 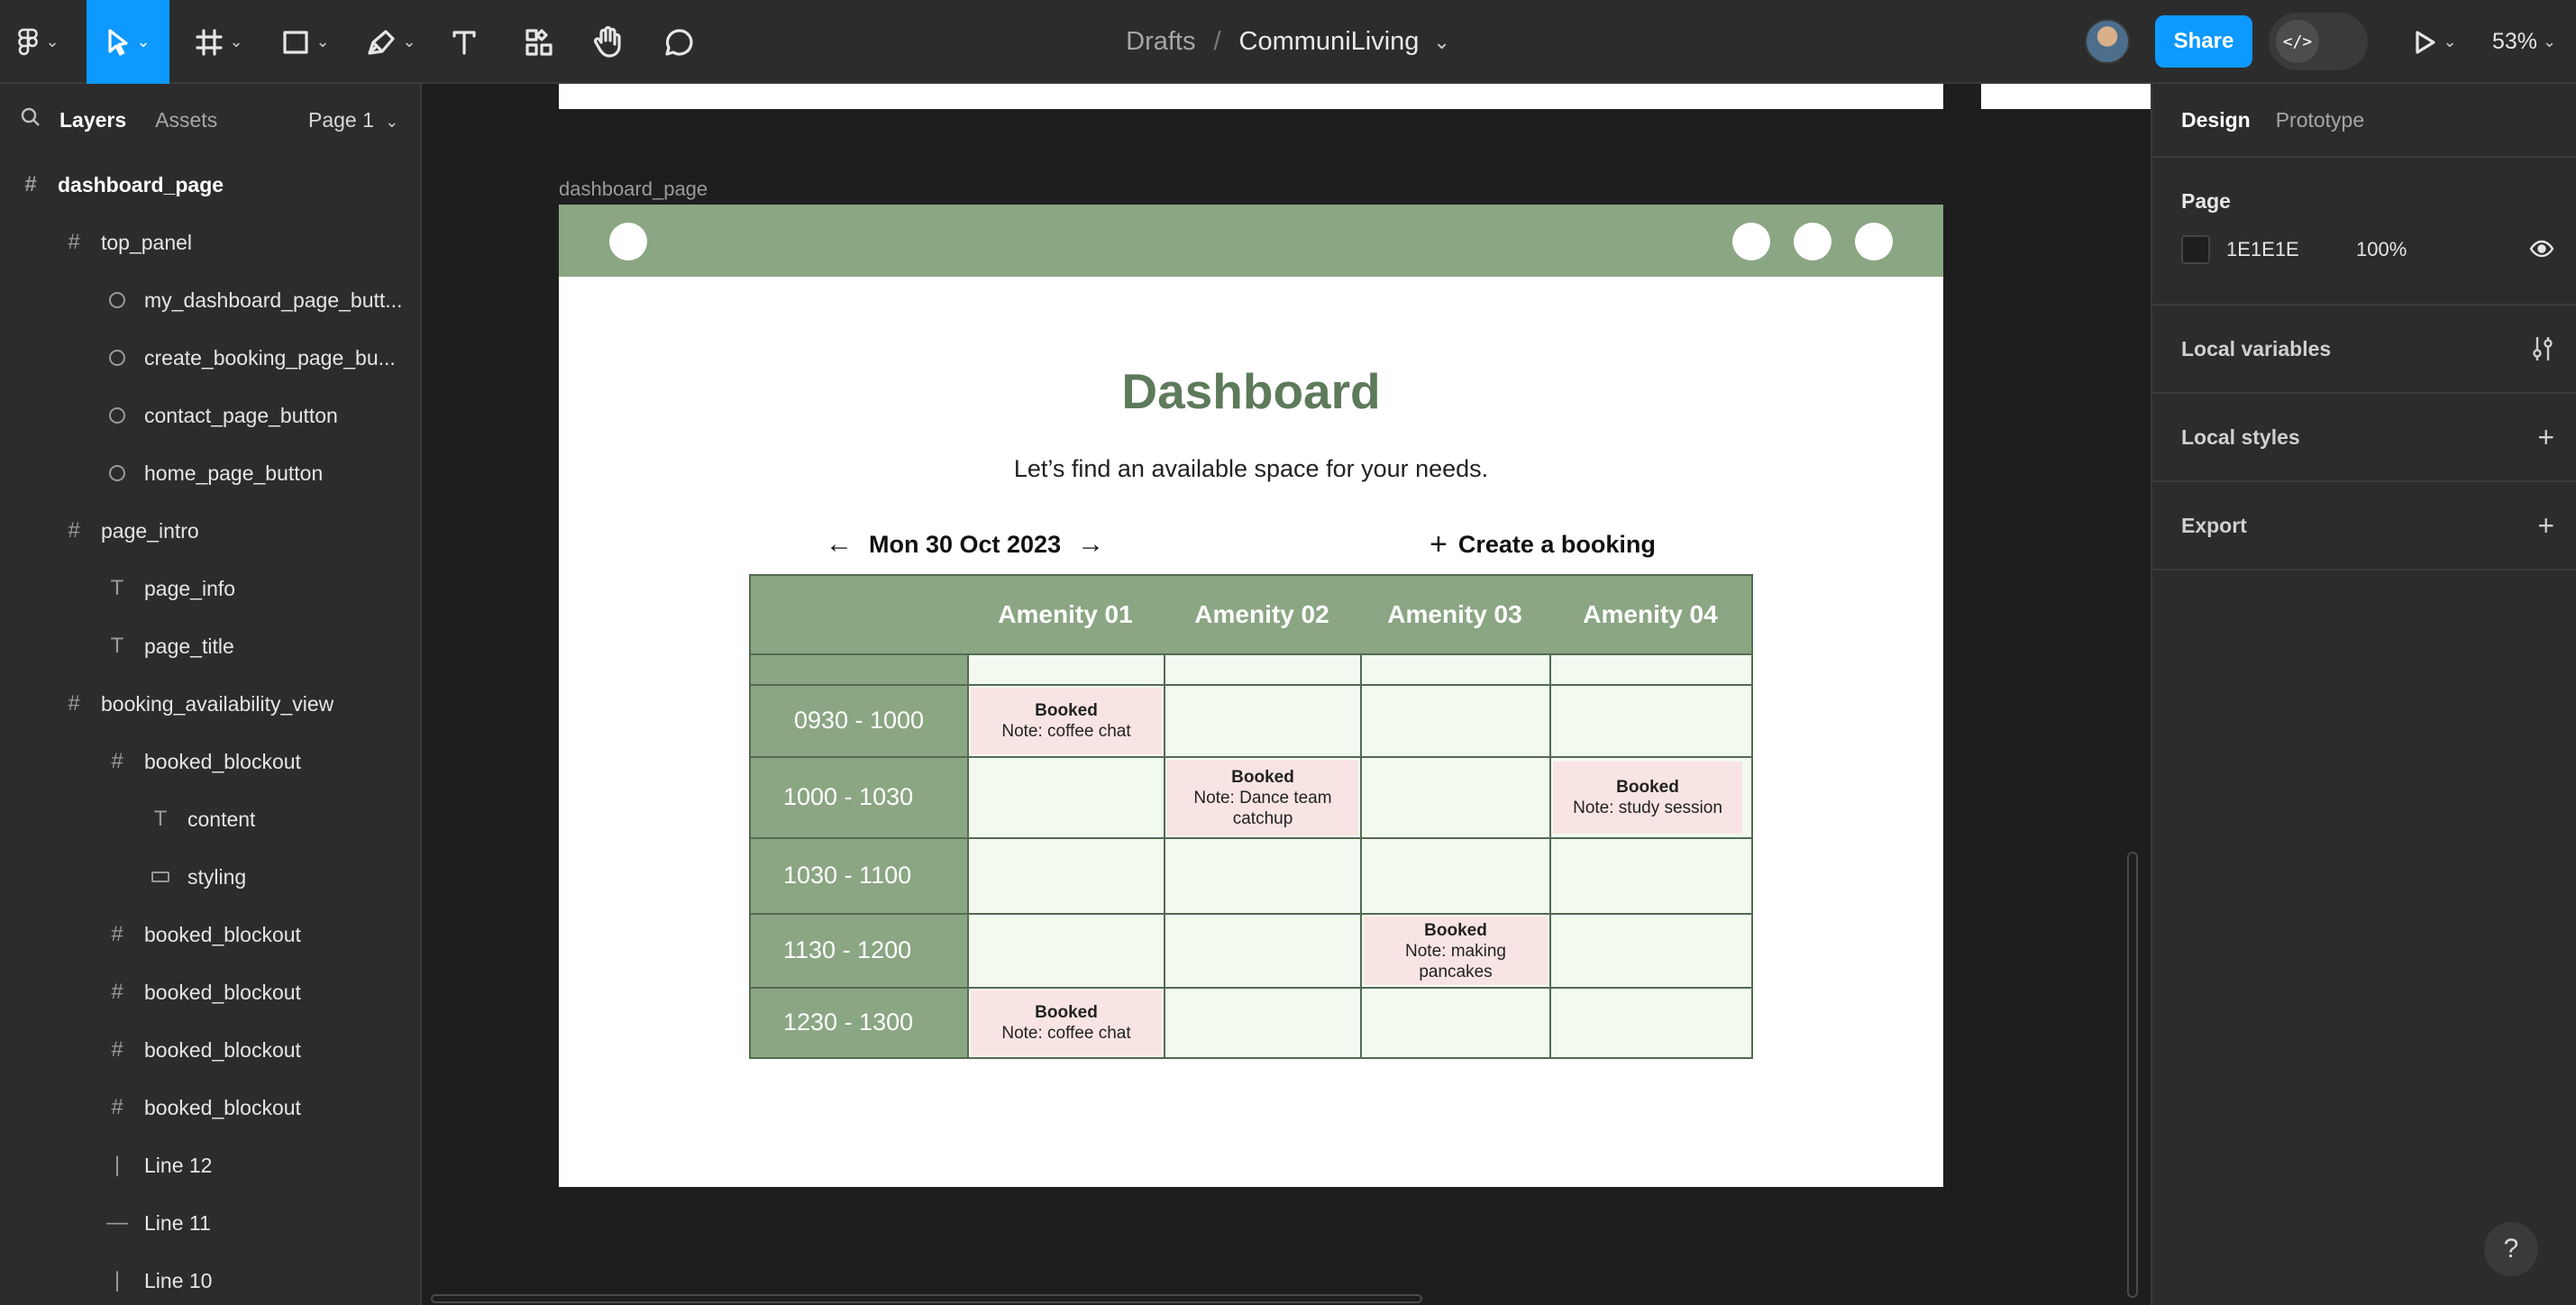 What do you see at coordinates (926, 1298) in the screenshot?
I see `horizontal-scrollbar` at bounding box center [926, 1298].